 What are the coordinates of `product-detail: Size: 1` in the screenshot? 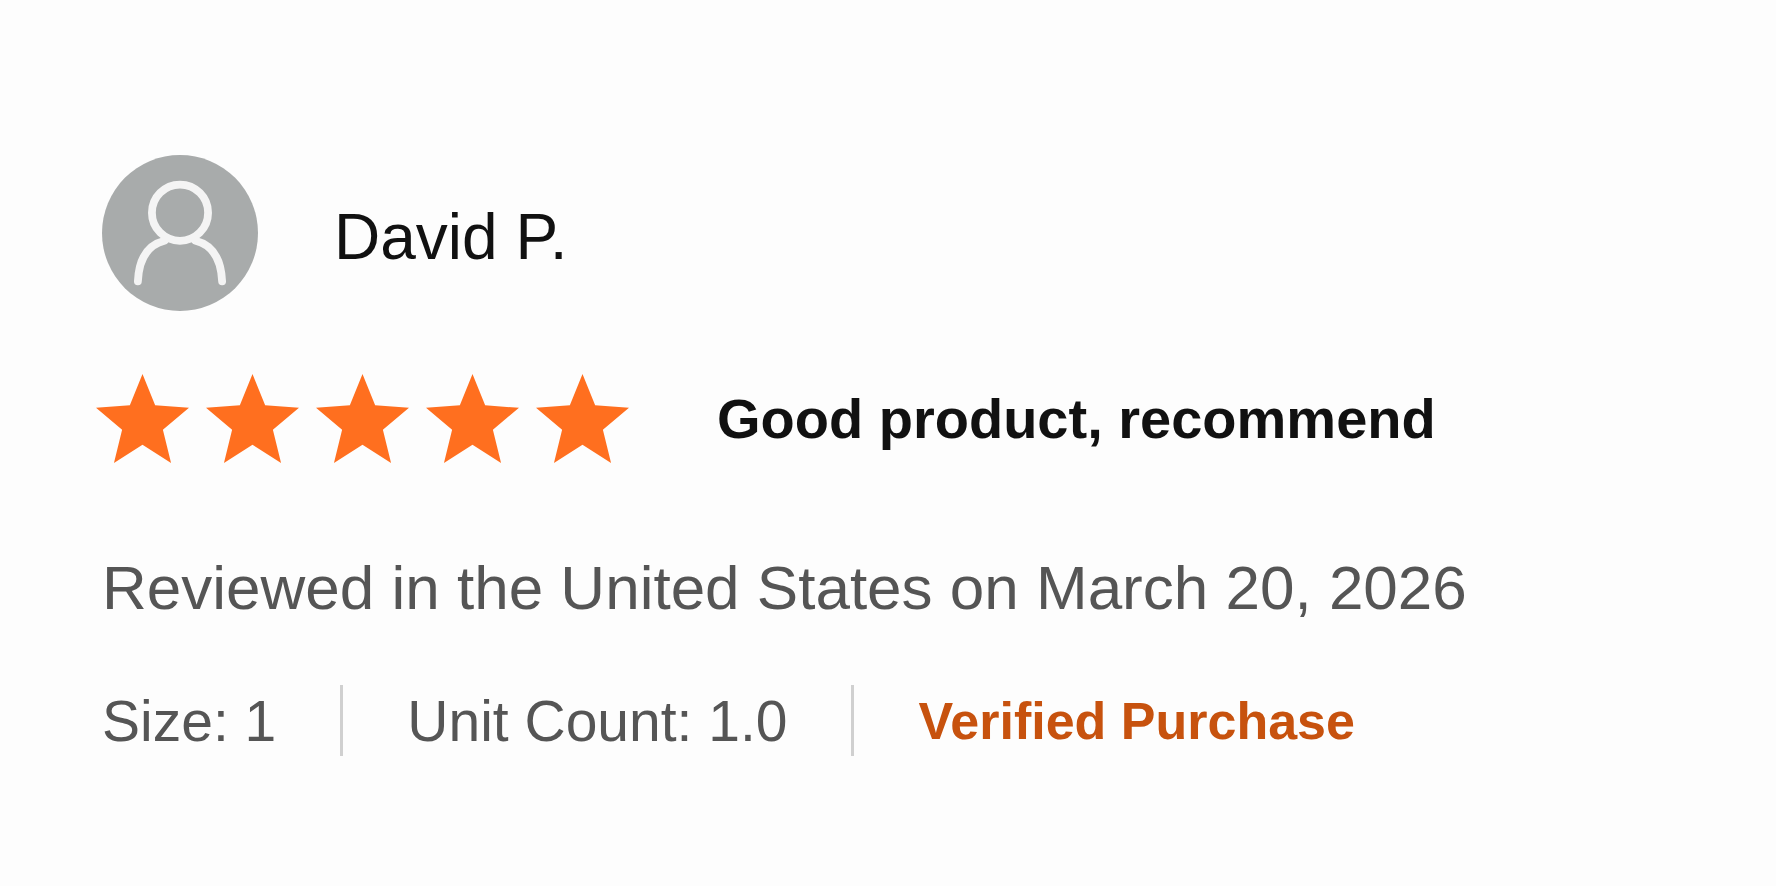 It's located at (189, 721).